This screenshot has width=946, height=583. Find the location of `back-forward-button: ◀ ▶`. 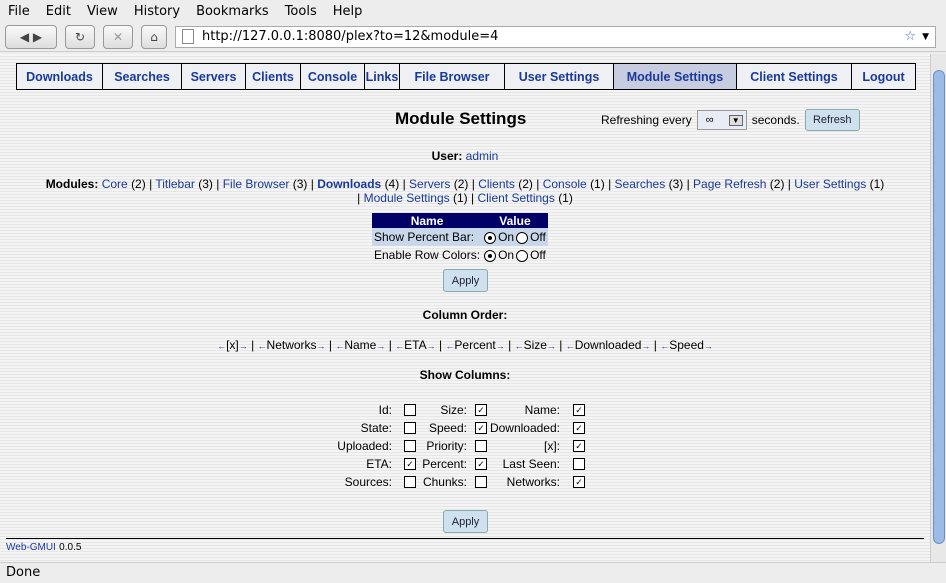

back-forward-button: ◀ ▶ is located at coordinates (31, 36).